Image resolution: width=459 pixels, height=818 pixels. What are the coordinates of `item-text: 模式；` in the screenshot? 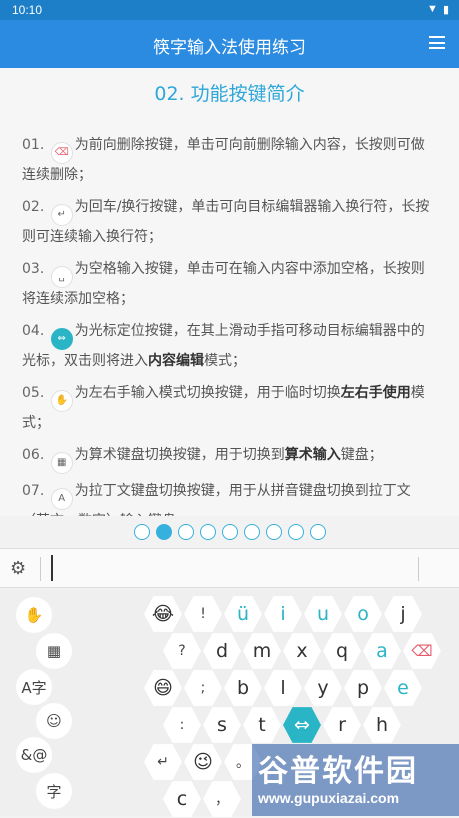 It's located at (225, 361).